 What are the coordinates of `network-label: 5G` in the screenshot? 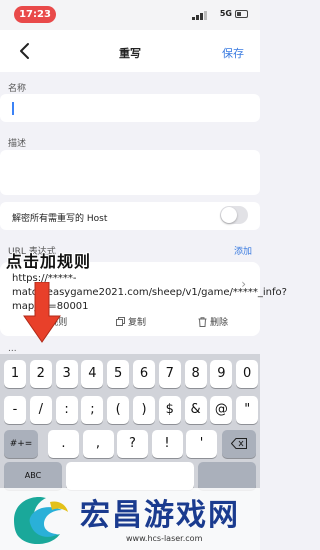 It's located at (225, 13).